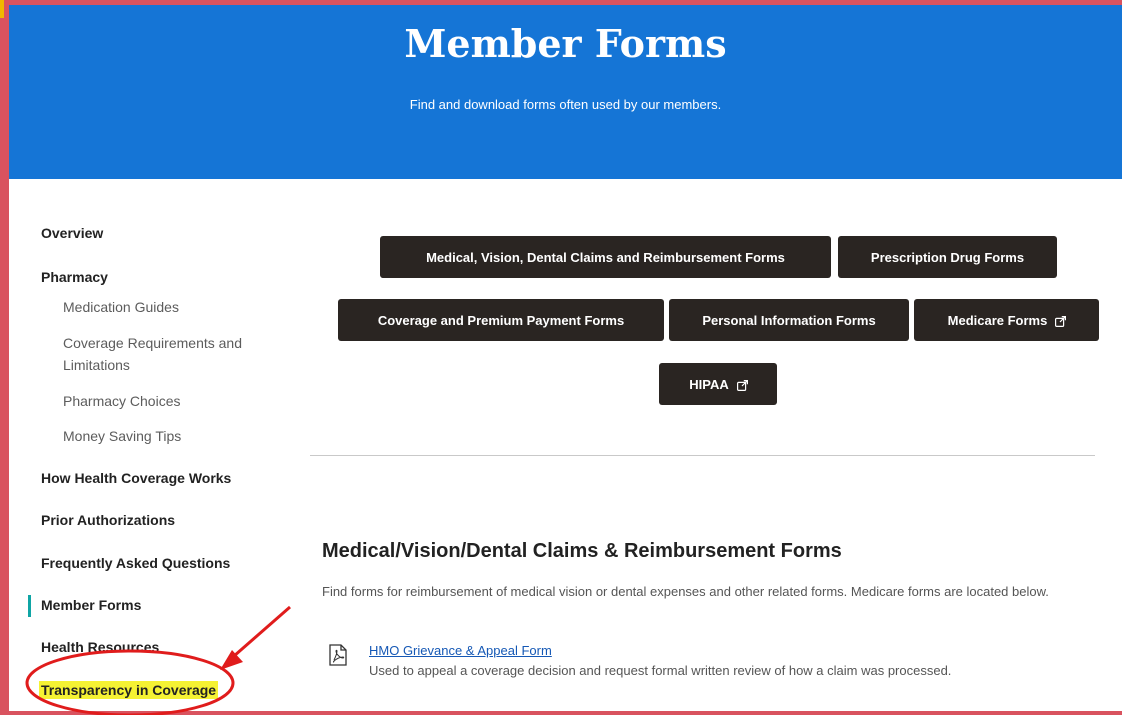 The image size is (1122, 715). I want to click on sidebar-item-transparency: Transparency in Coverage, so click(129, 690).